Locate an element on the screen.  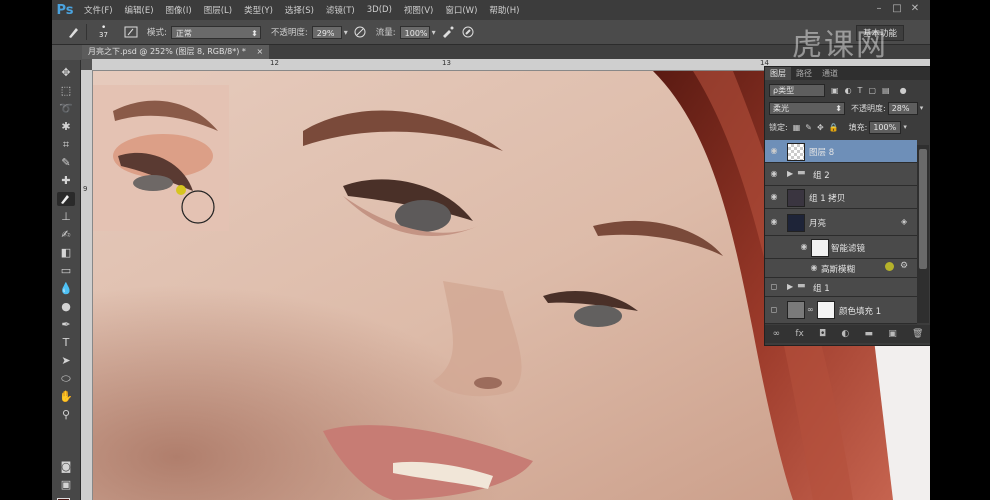
type-tool-icon: T is located at coordinates (66, 343).